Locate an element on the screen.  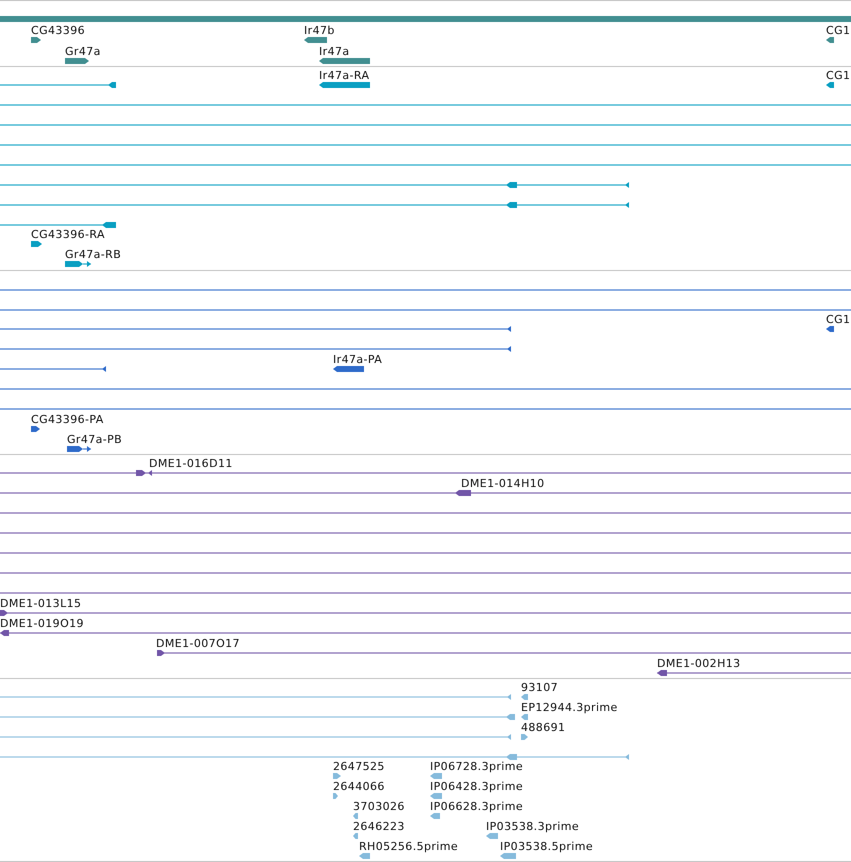
feature-label: IP06628.3prime is located at coordinates (477, 806).